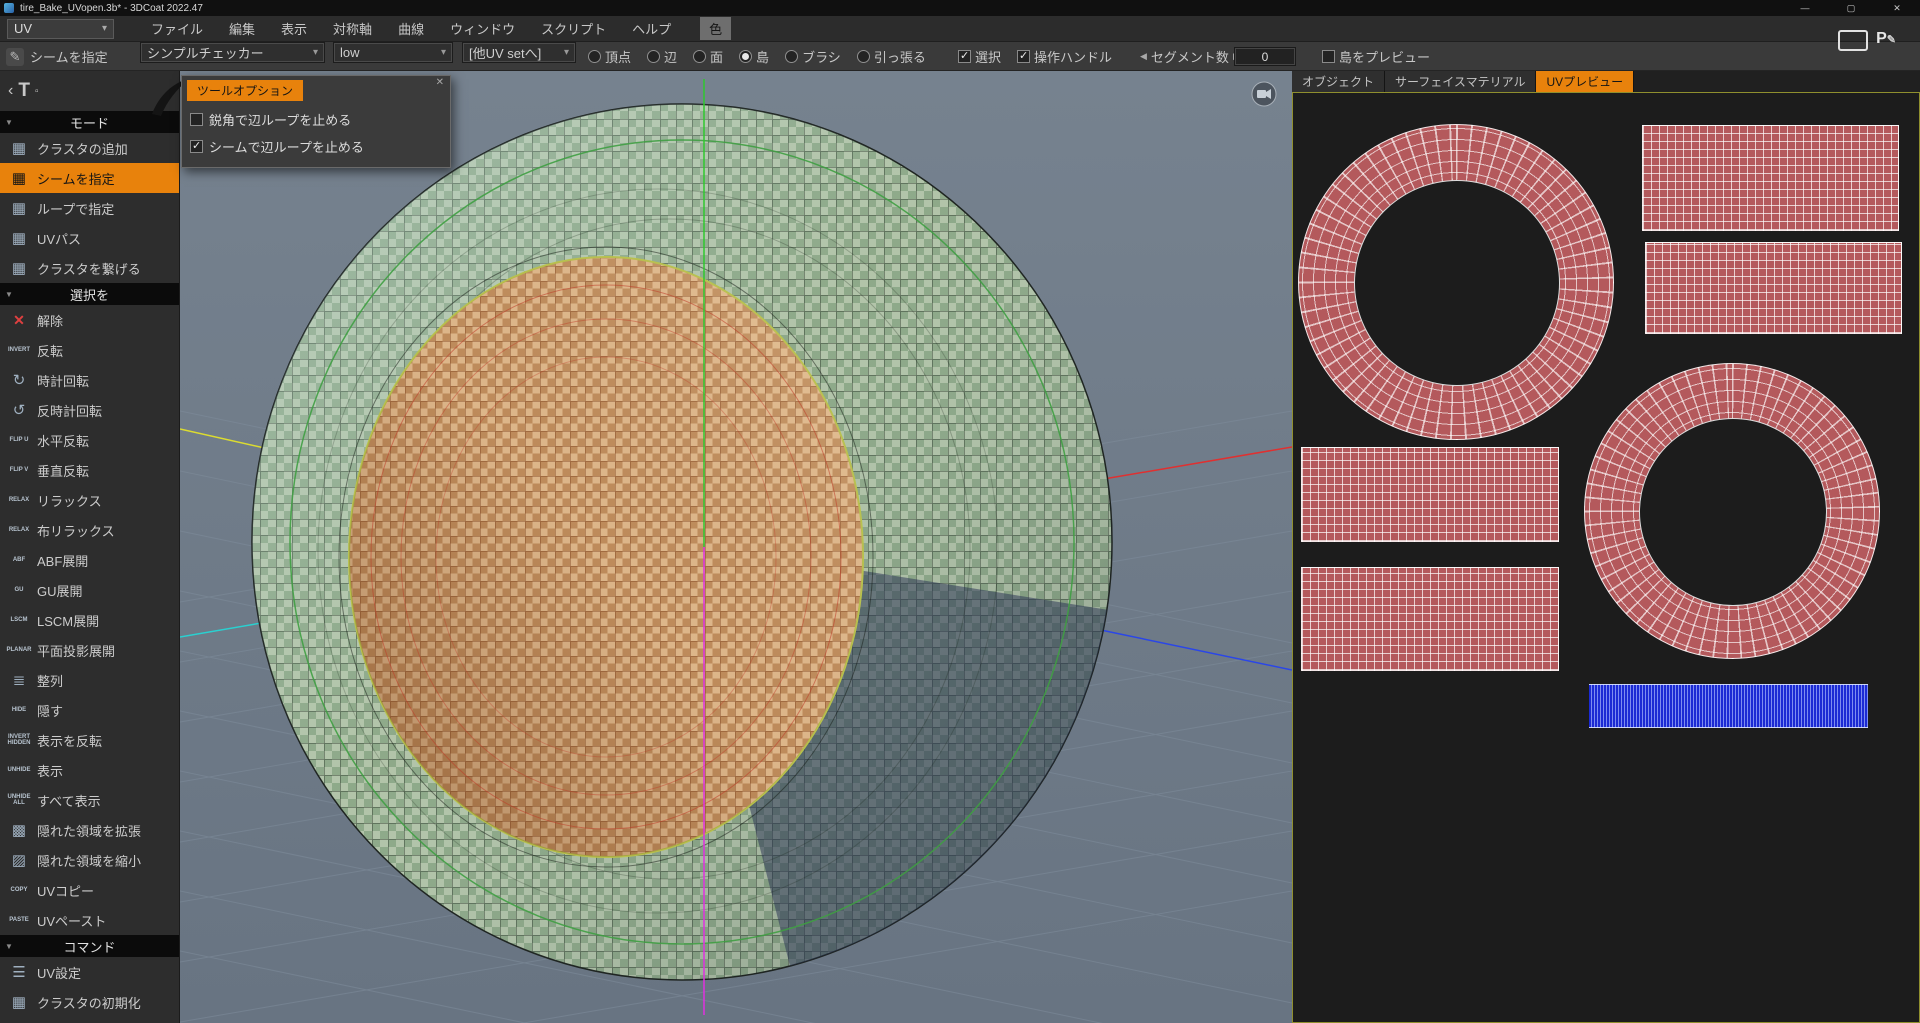 The image size is (1920, 1023). Describe the element at coordinates (573, 29) in the screenshot. I see `menu-script: スクリプト` at that location.